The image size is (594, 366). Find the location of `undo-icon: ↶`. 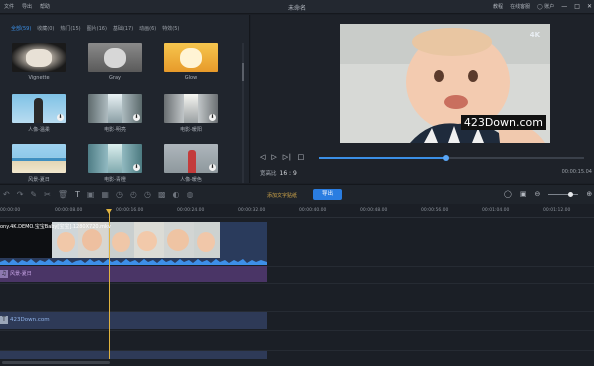

undo-icon: ↶ is located at coordinates (6, 194).